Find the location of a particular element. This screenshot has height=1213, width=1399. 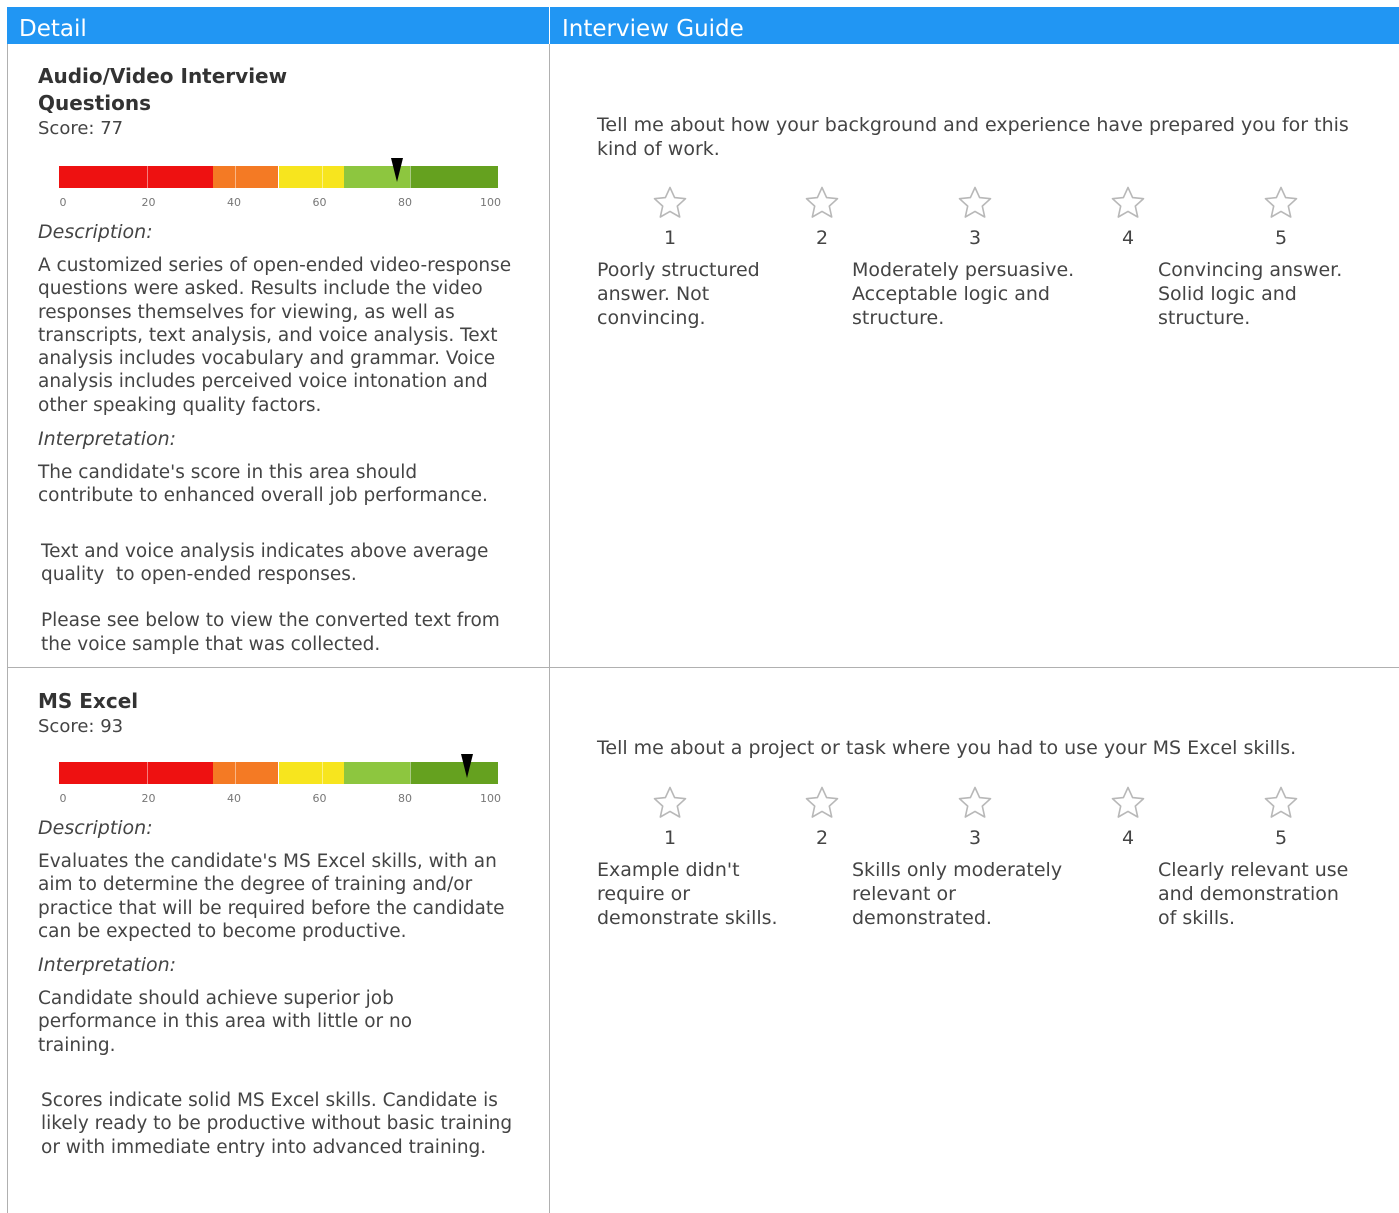

score-label: Score: 77 is located at coordinates (81, 128).